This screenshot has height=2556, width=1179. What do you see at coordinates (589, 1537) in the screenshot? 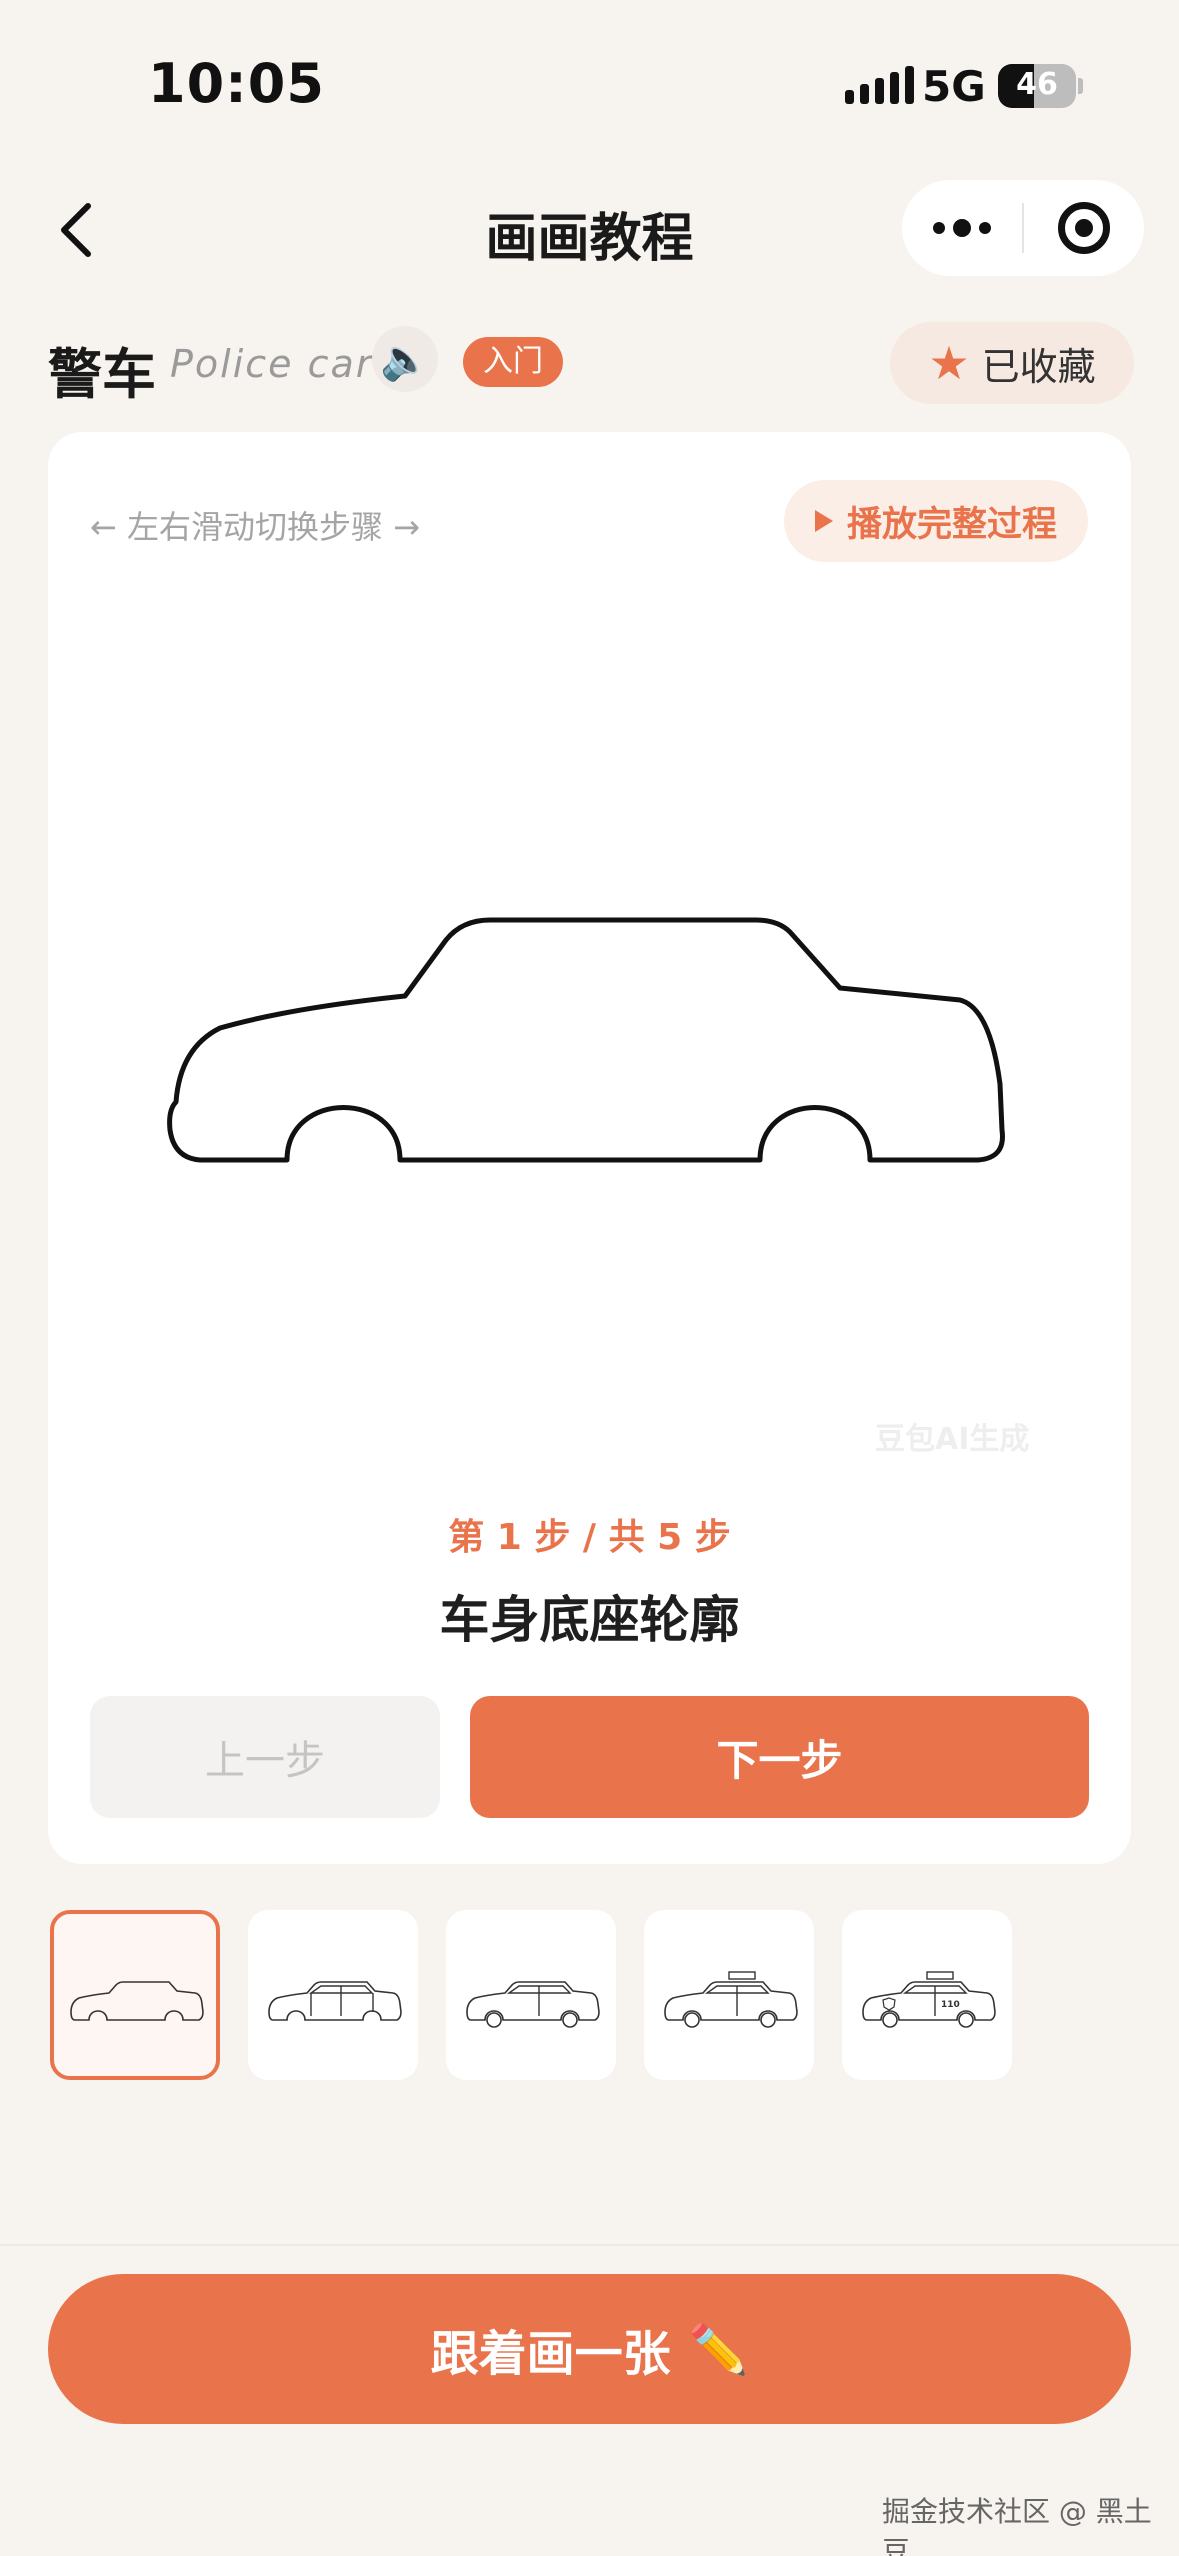
I see `step-counter: 第 1 步 / 共 5 步` at bounding box center [589, 1537].